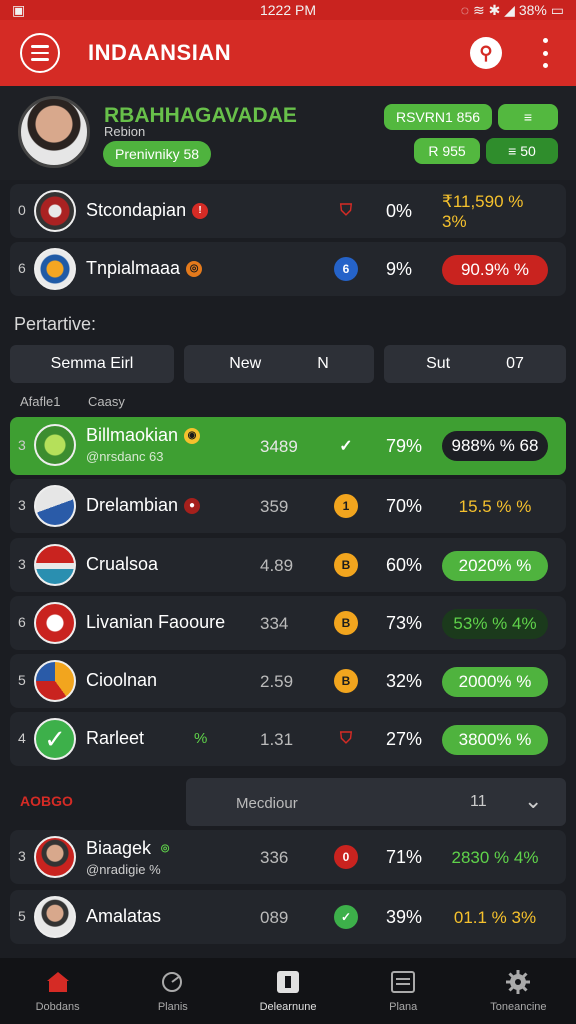  I want to click on info-icon: 6, so click(346, 269).